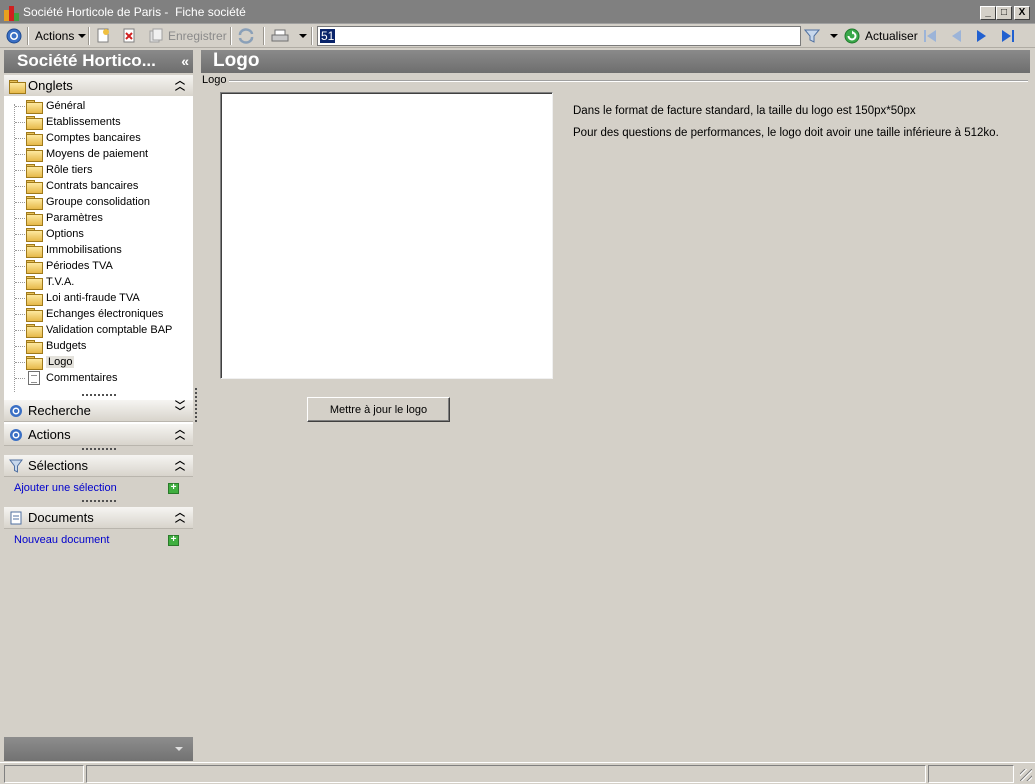 Image resolution: width=1035 pixels, height=784 pixels. What do you see at coordinates (55, 234) in the screenshot?
I see `tab-item: Options` at bounding box center [55, 234].